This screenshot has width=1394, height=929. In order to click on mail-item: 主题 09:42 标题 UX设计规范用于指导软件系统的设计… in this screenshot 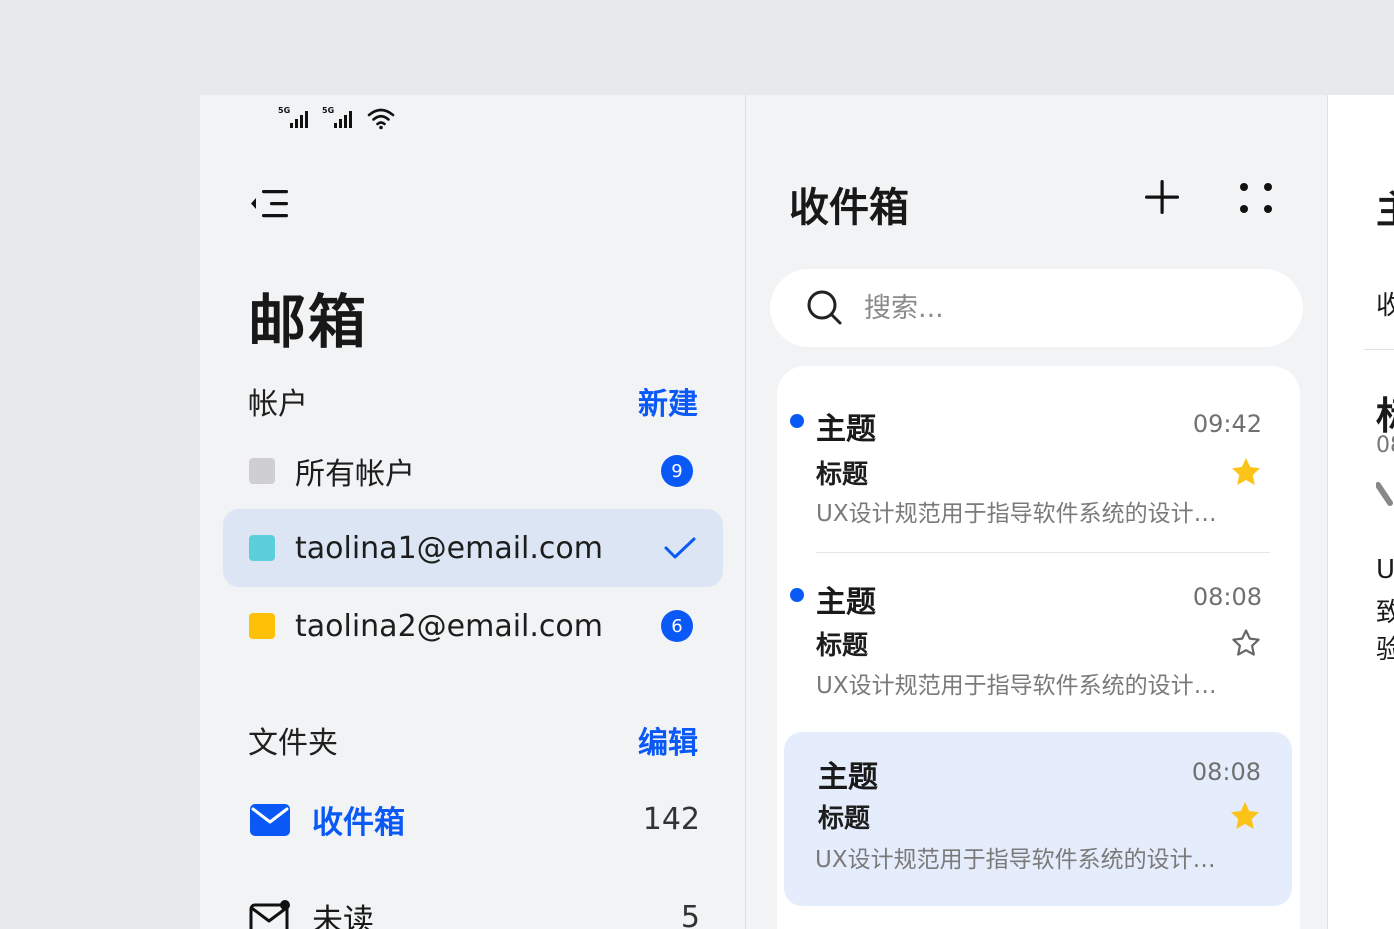, I will do `click(1038, 459)`.